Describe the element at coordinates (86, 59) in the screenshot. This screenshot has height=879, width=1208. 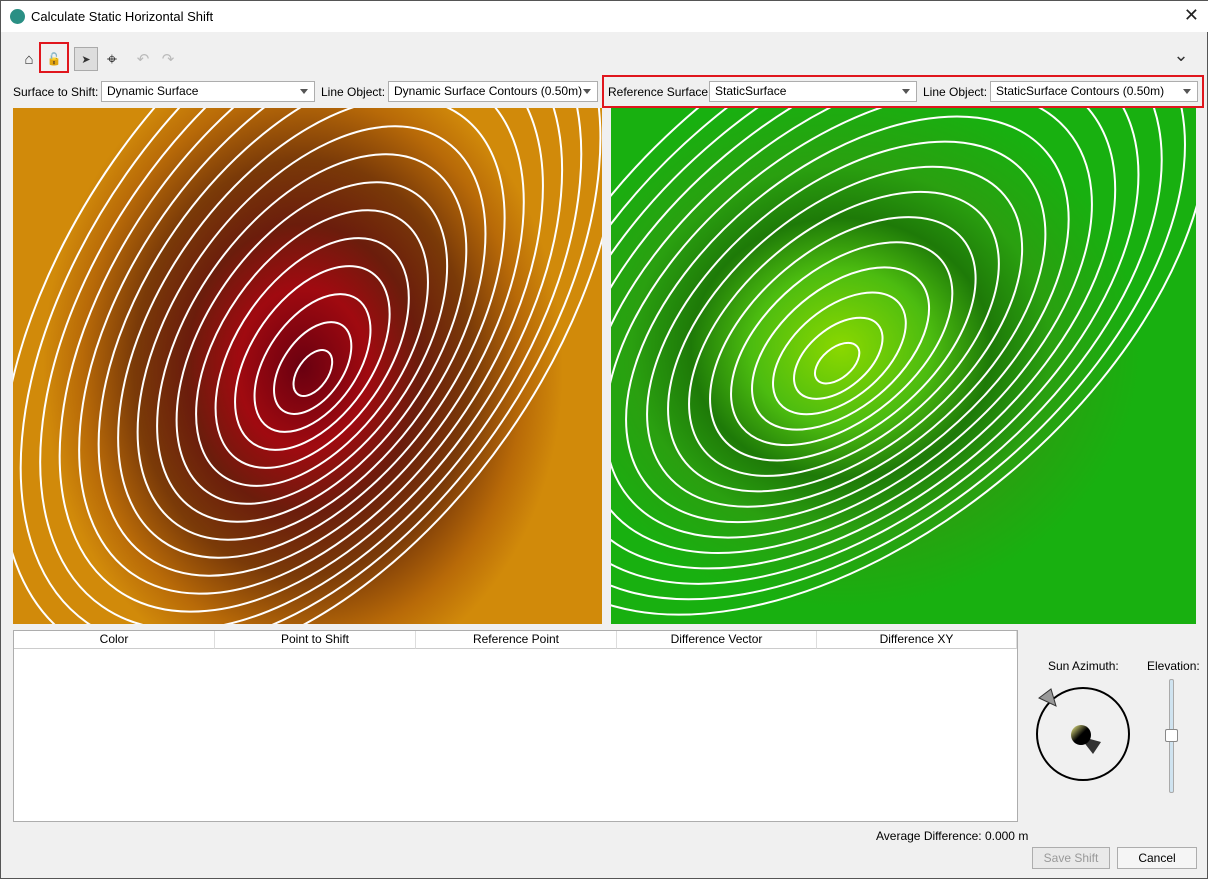
I see `select-icon: ➤` at that location.